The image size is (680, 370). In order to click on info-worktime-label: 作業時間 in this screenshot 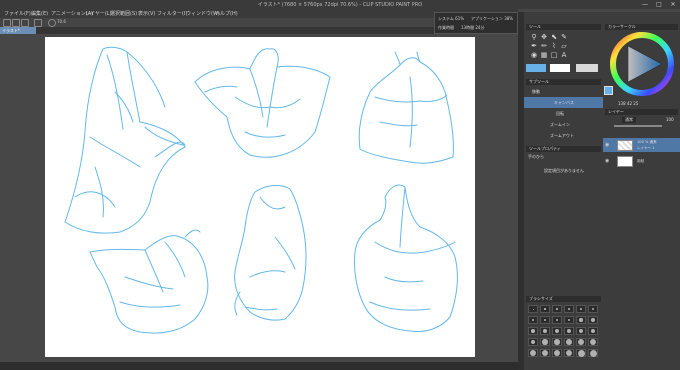, I will do `click(446, 27)`.